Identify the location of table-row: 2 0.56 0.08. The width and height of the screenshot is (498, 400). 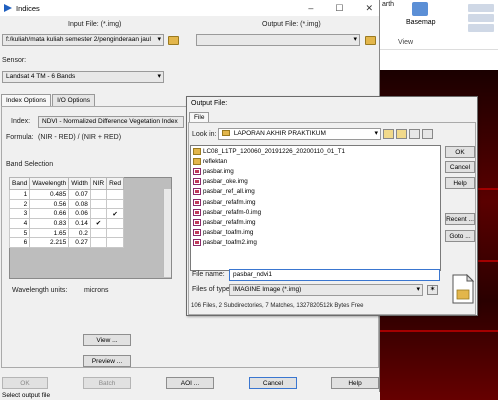
(66, 204).